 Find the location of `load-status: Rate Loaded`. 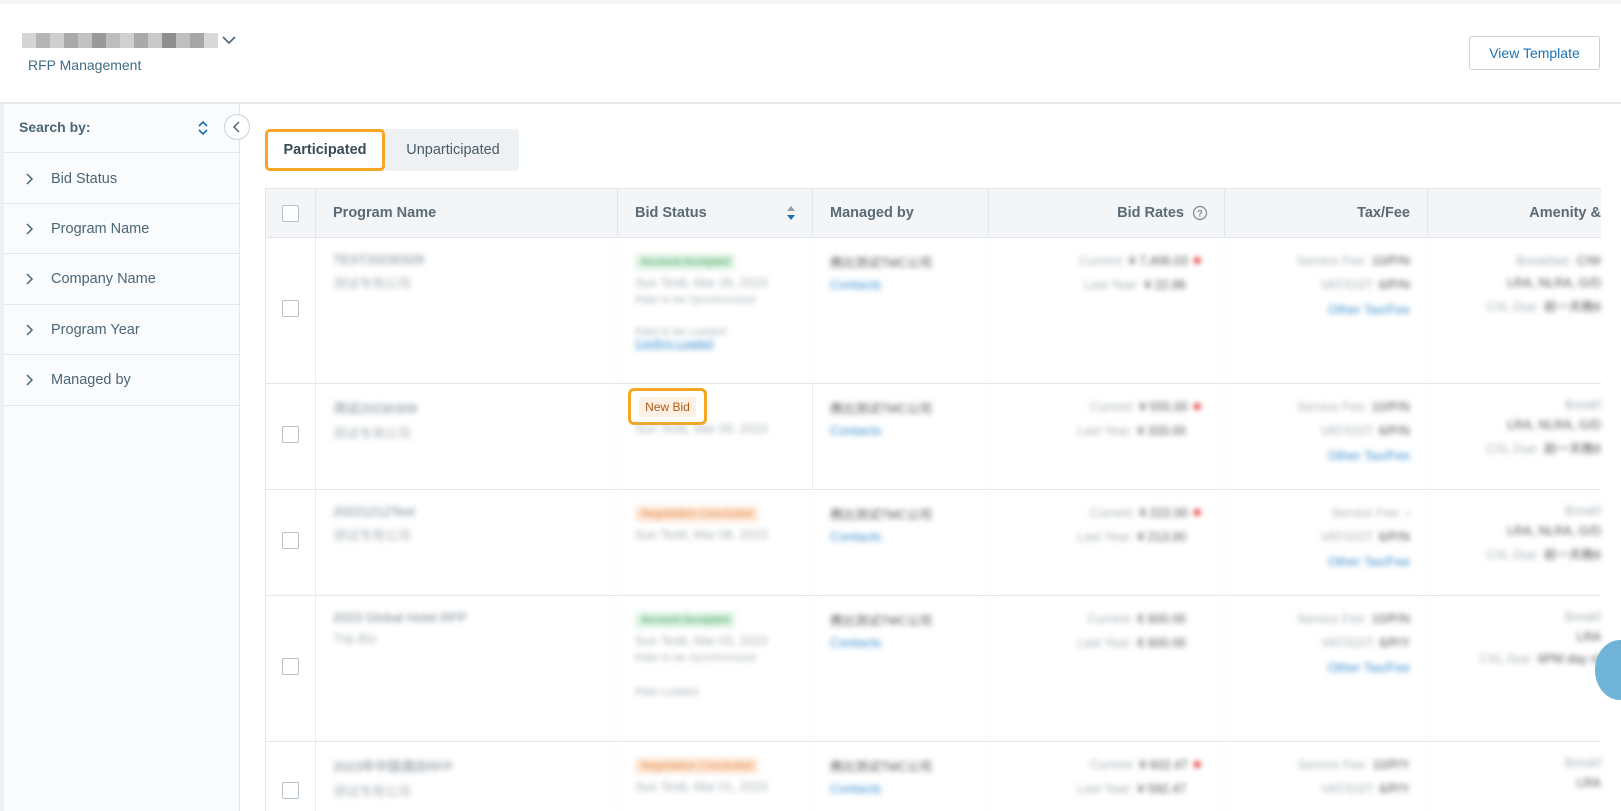

load-status: Rate Loaded is located at coordinates (666, 692).